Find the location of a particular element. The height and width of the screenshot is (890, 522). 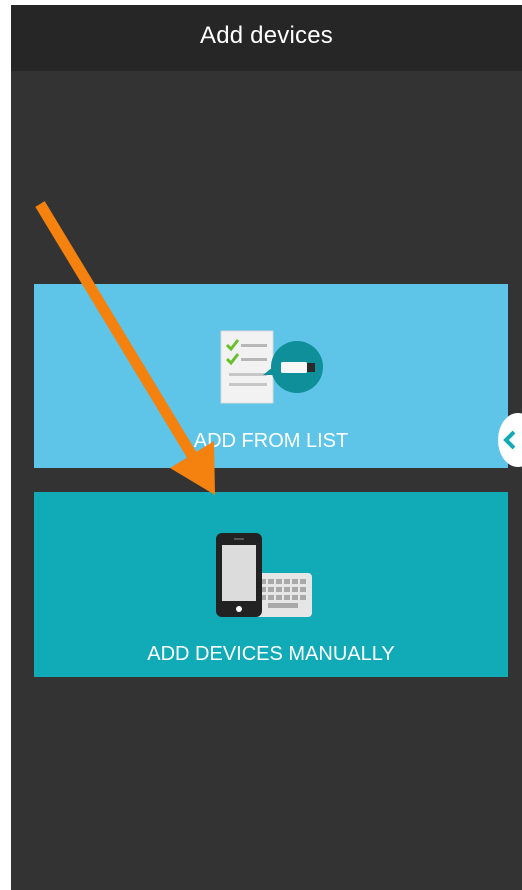

add-from-list-label: ADD FROM LIST is located at coordinates (271, 441).